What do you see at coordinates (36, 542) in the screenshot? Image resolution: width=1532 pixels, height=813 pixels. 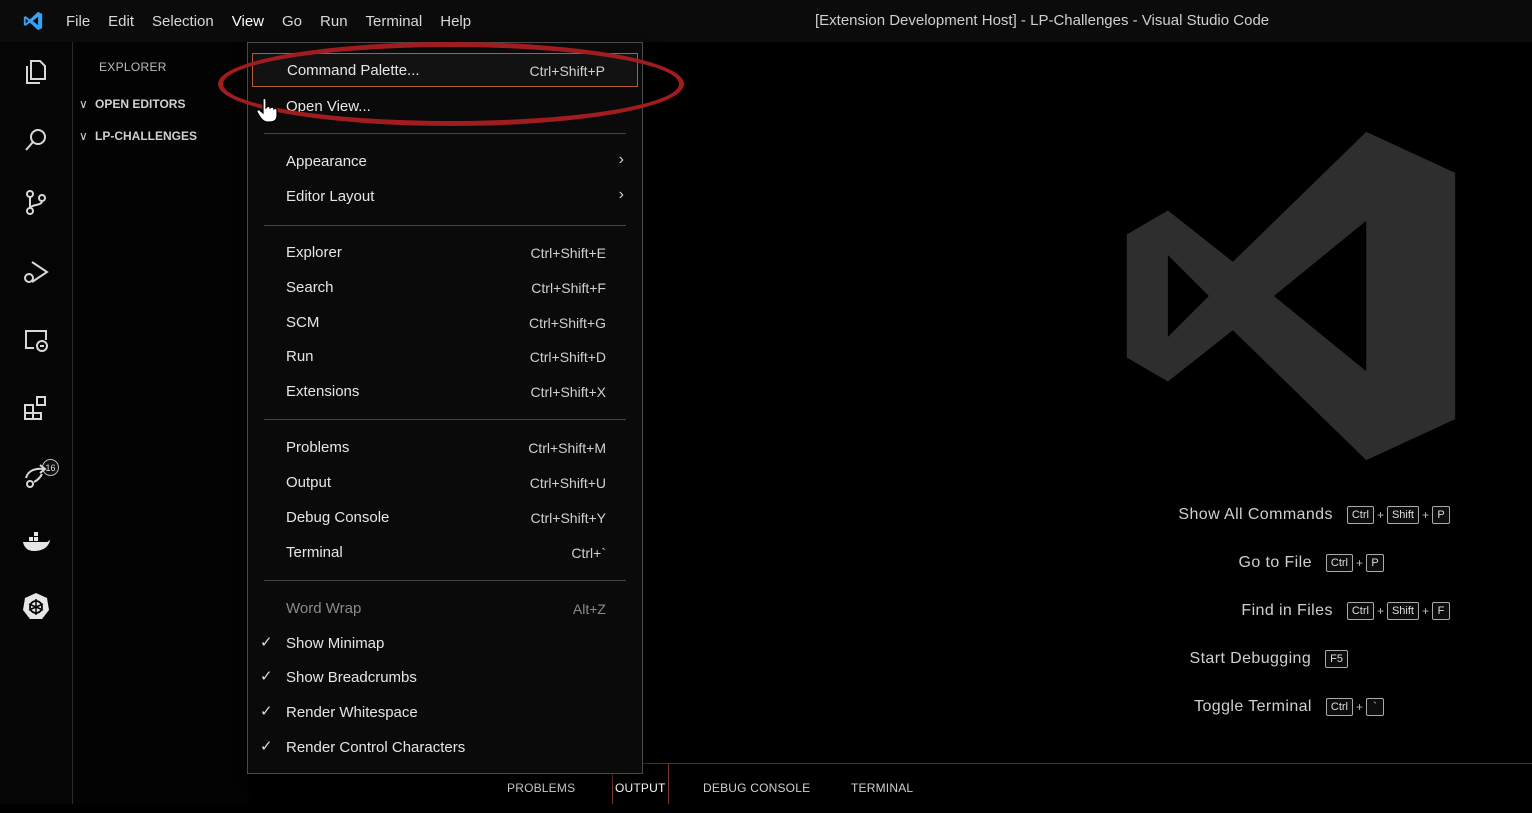 I see `docker-icon` at bounding box center [36, 542].